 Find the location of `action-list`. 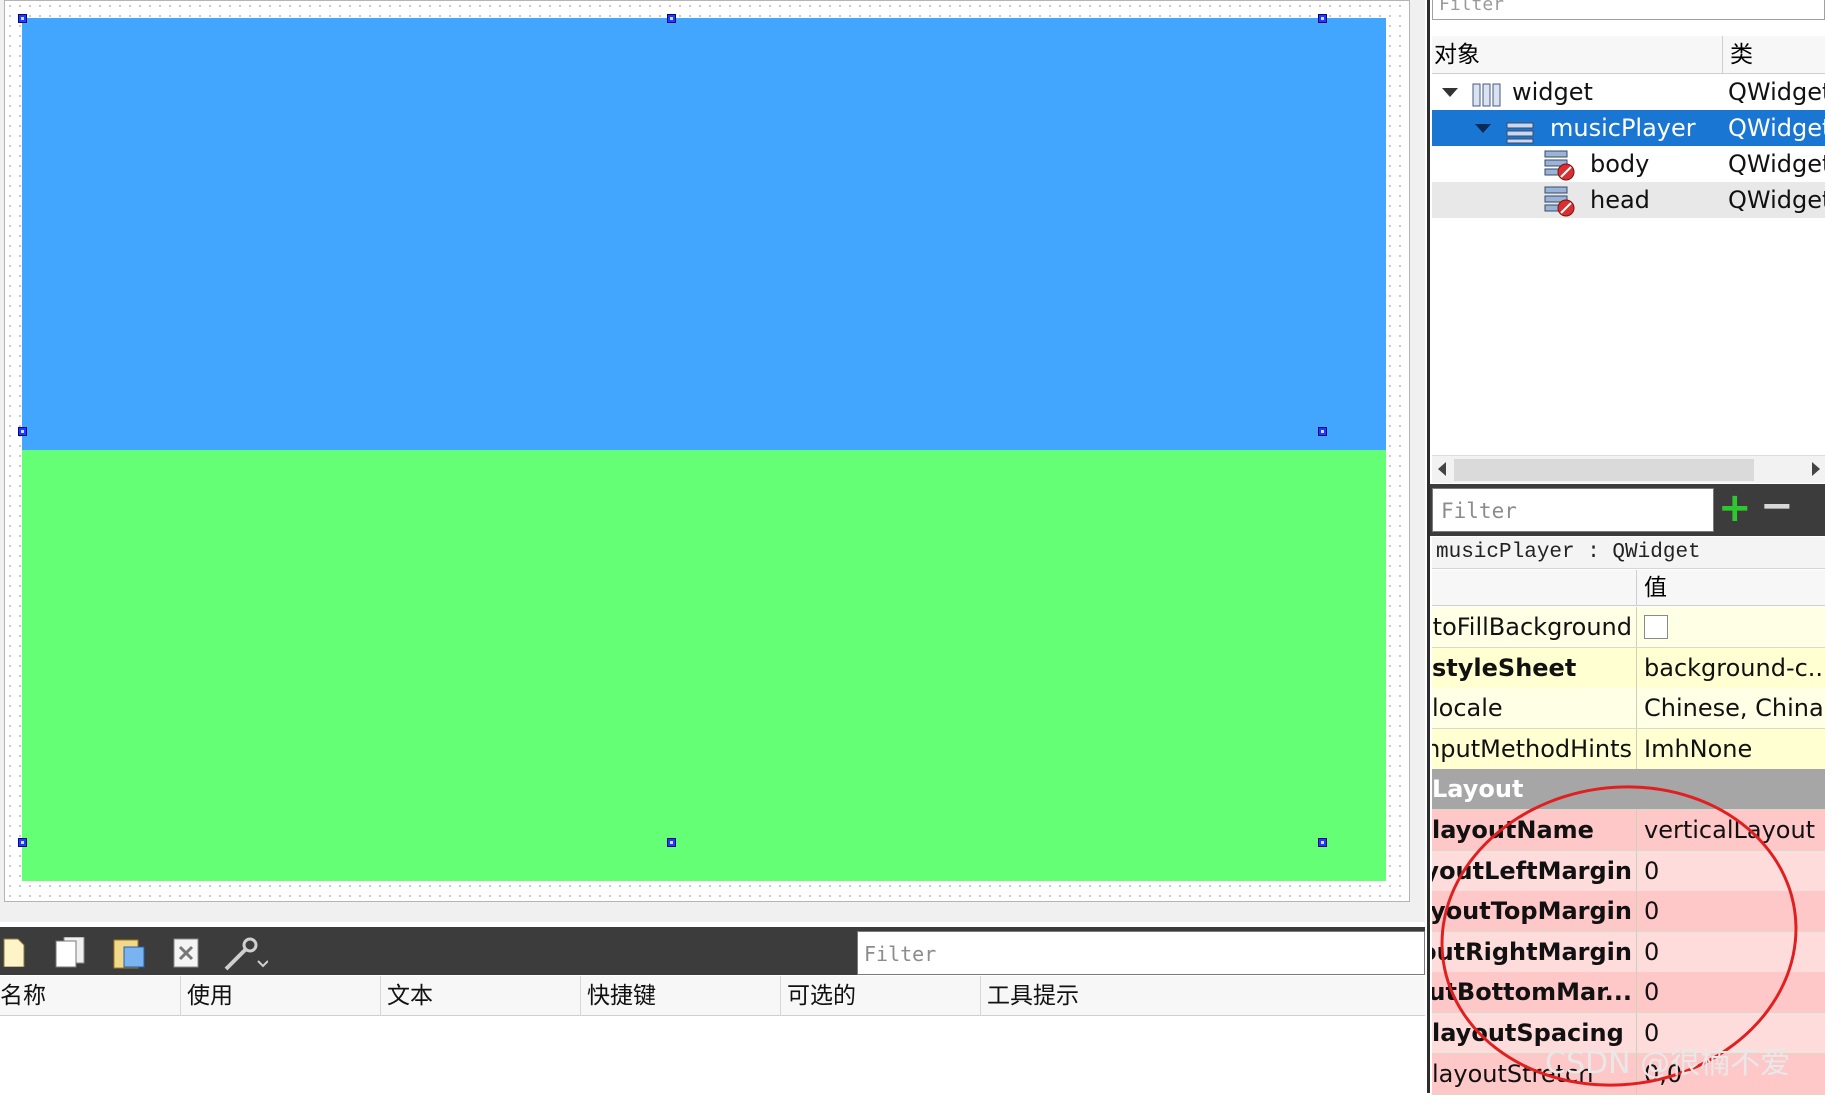

action-list is located at coordinates (712, 1055).